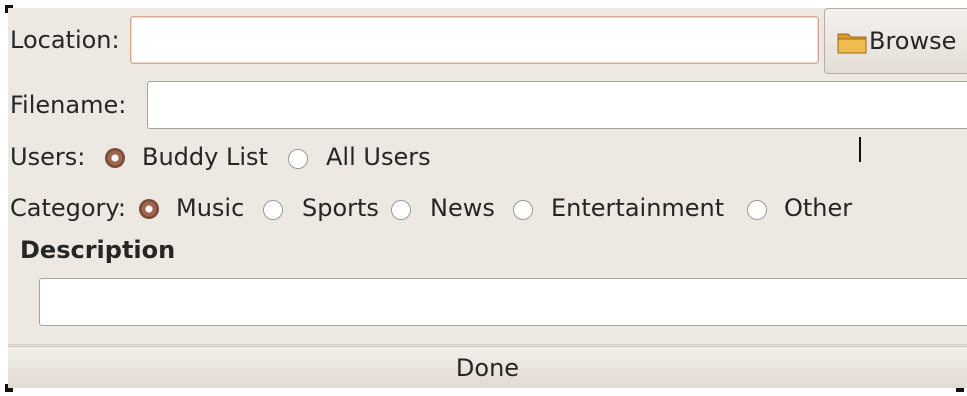 The width and height of the screenshot is (967, 396). I want to click on category-option-other: Other, so click(818, 208).